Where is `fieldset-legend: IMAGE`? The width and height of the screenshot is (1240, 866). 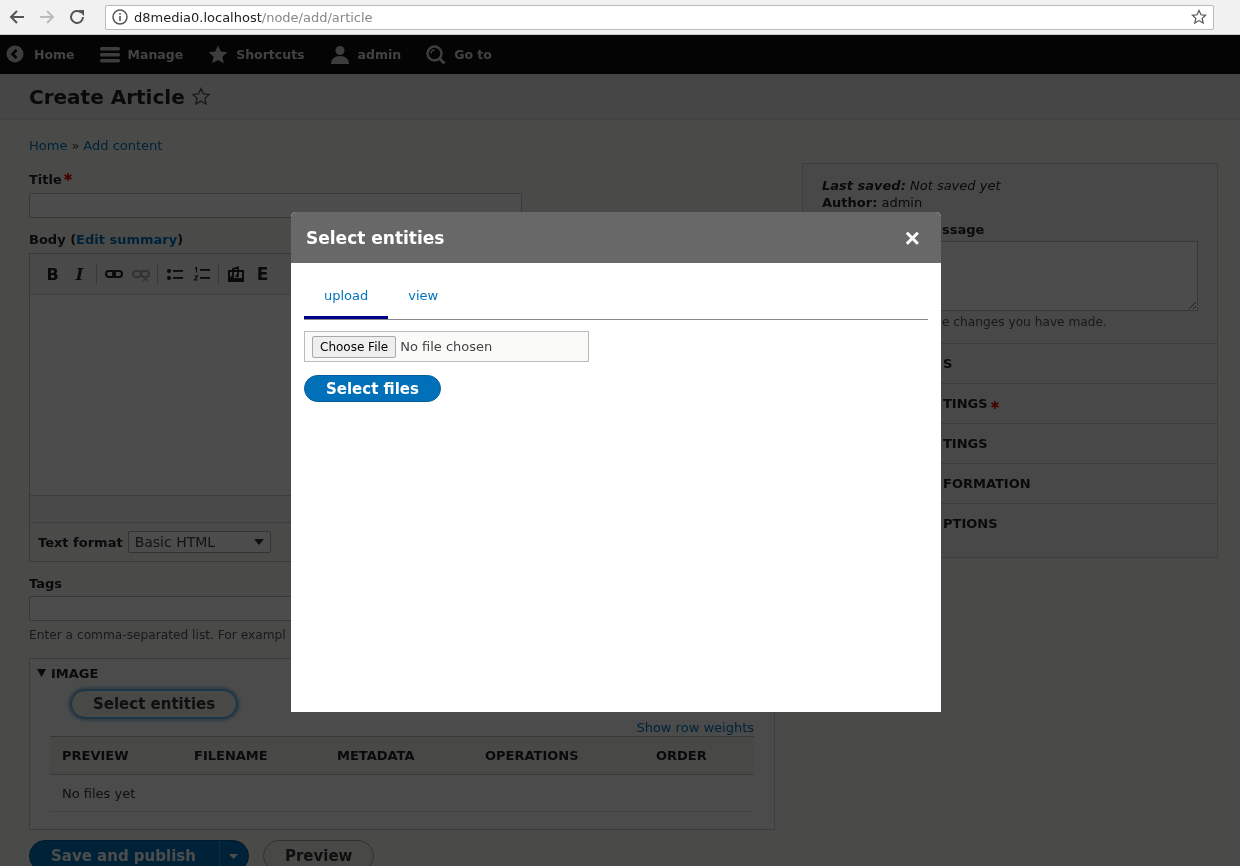
fieldset-legend: IMAGE is located at coordinates (75, 673).